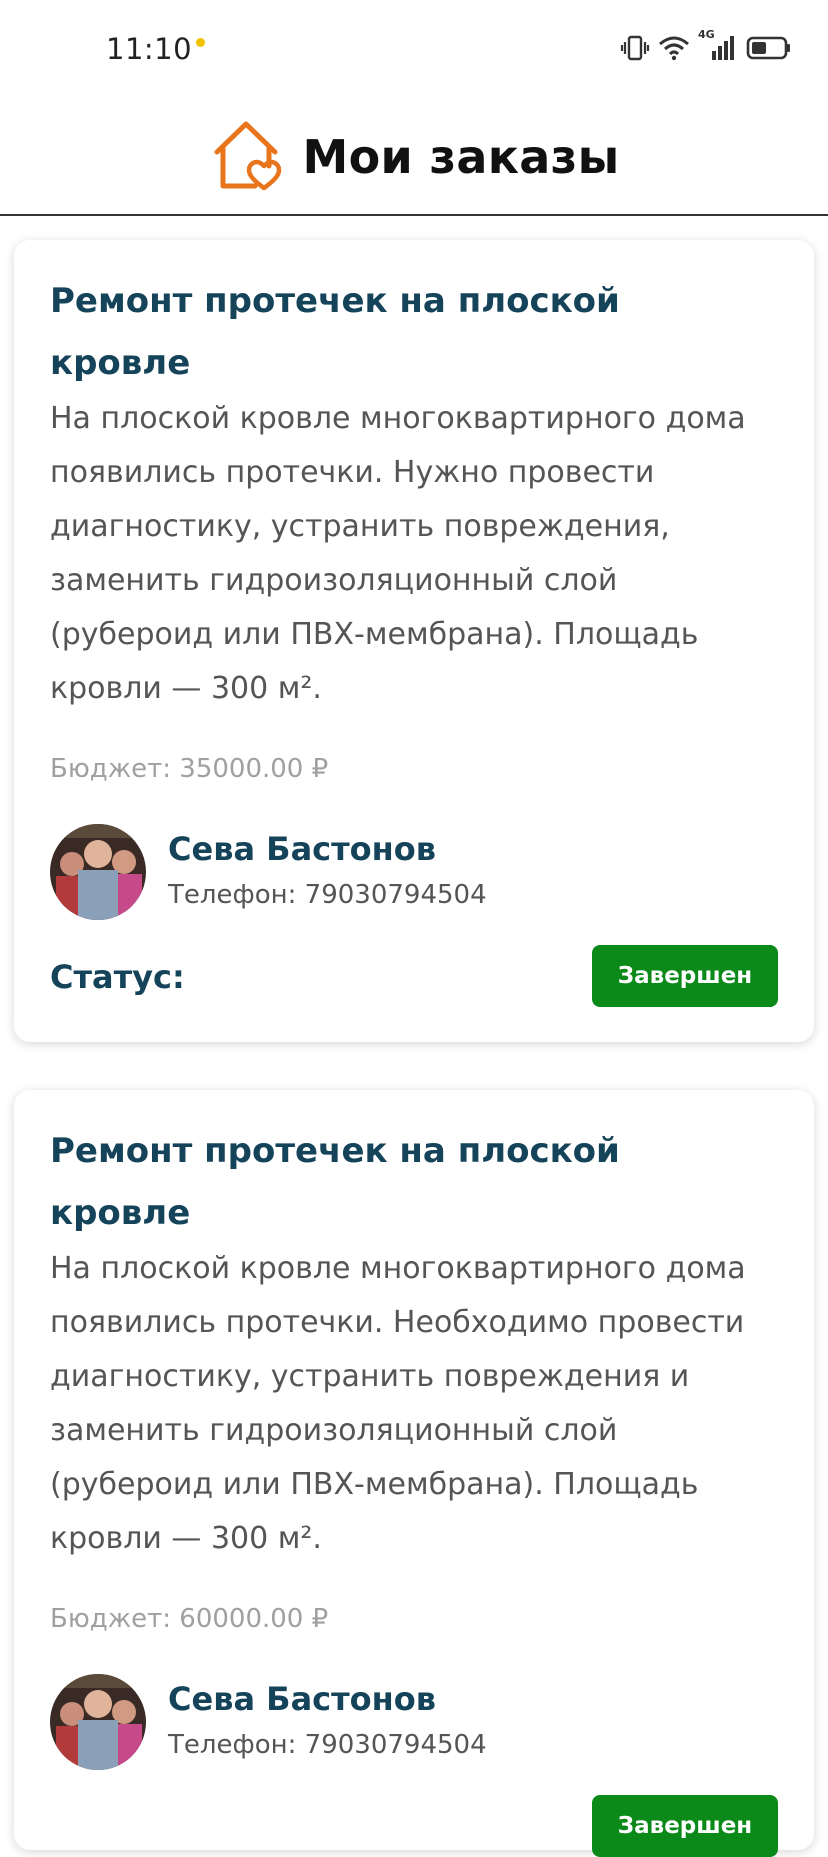  Describe the element at coordinates (117, 977) in the screenshot. I see `status-label: Статус:` at that location.